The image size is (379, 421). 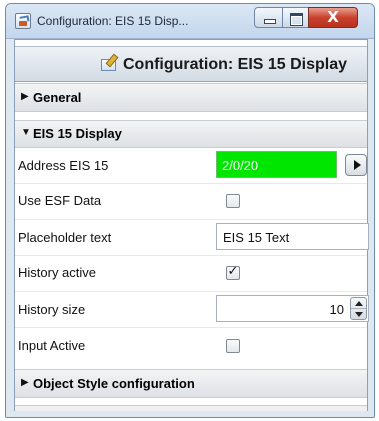 What do you see at coordinates (191, 134) in the screenshot?
I see `section-eis-display: ▼ EIS 15 Display` at bounding box center [191, 134].